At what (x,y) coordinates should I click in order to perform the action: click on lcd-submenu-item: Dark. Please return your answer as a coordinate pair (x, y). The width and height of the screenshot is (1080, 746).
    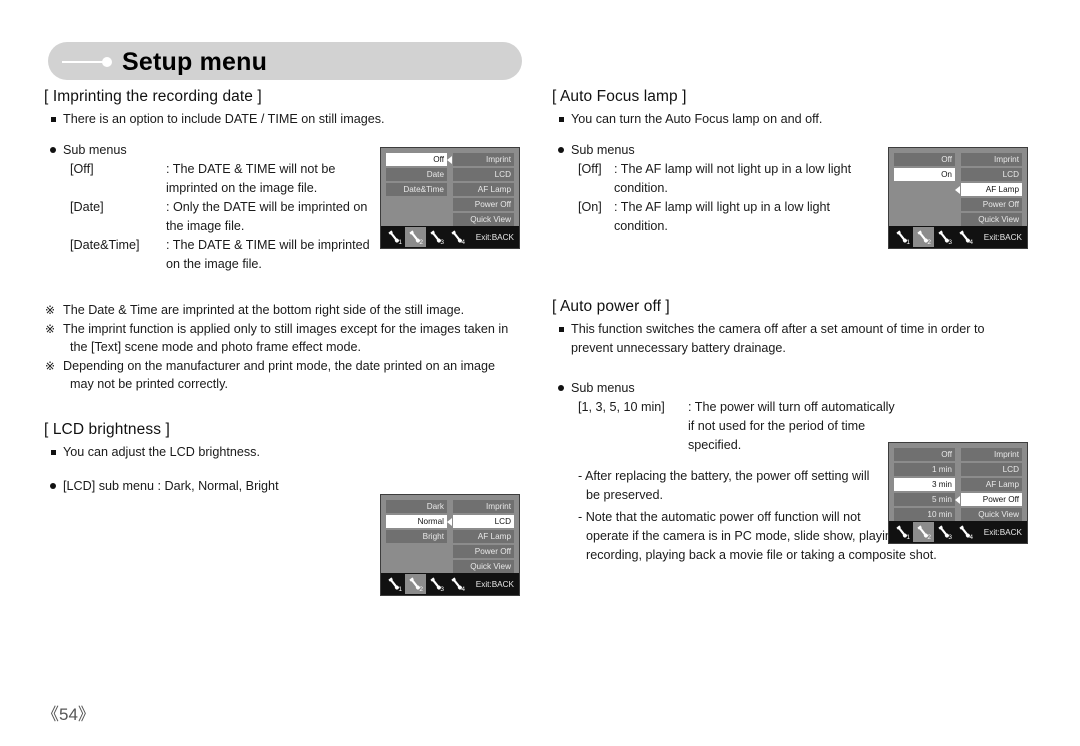
    Looking at the image, I should click on (416, 506).